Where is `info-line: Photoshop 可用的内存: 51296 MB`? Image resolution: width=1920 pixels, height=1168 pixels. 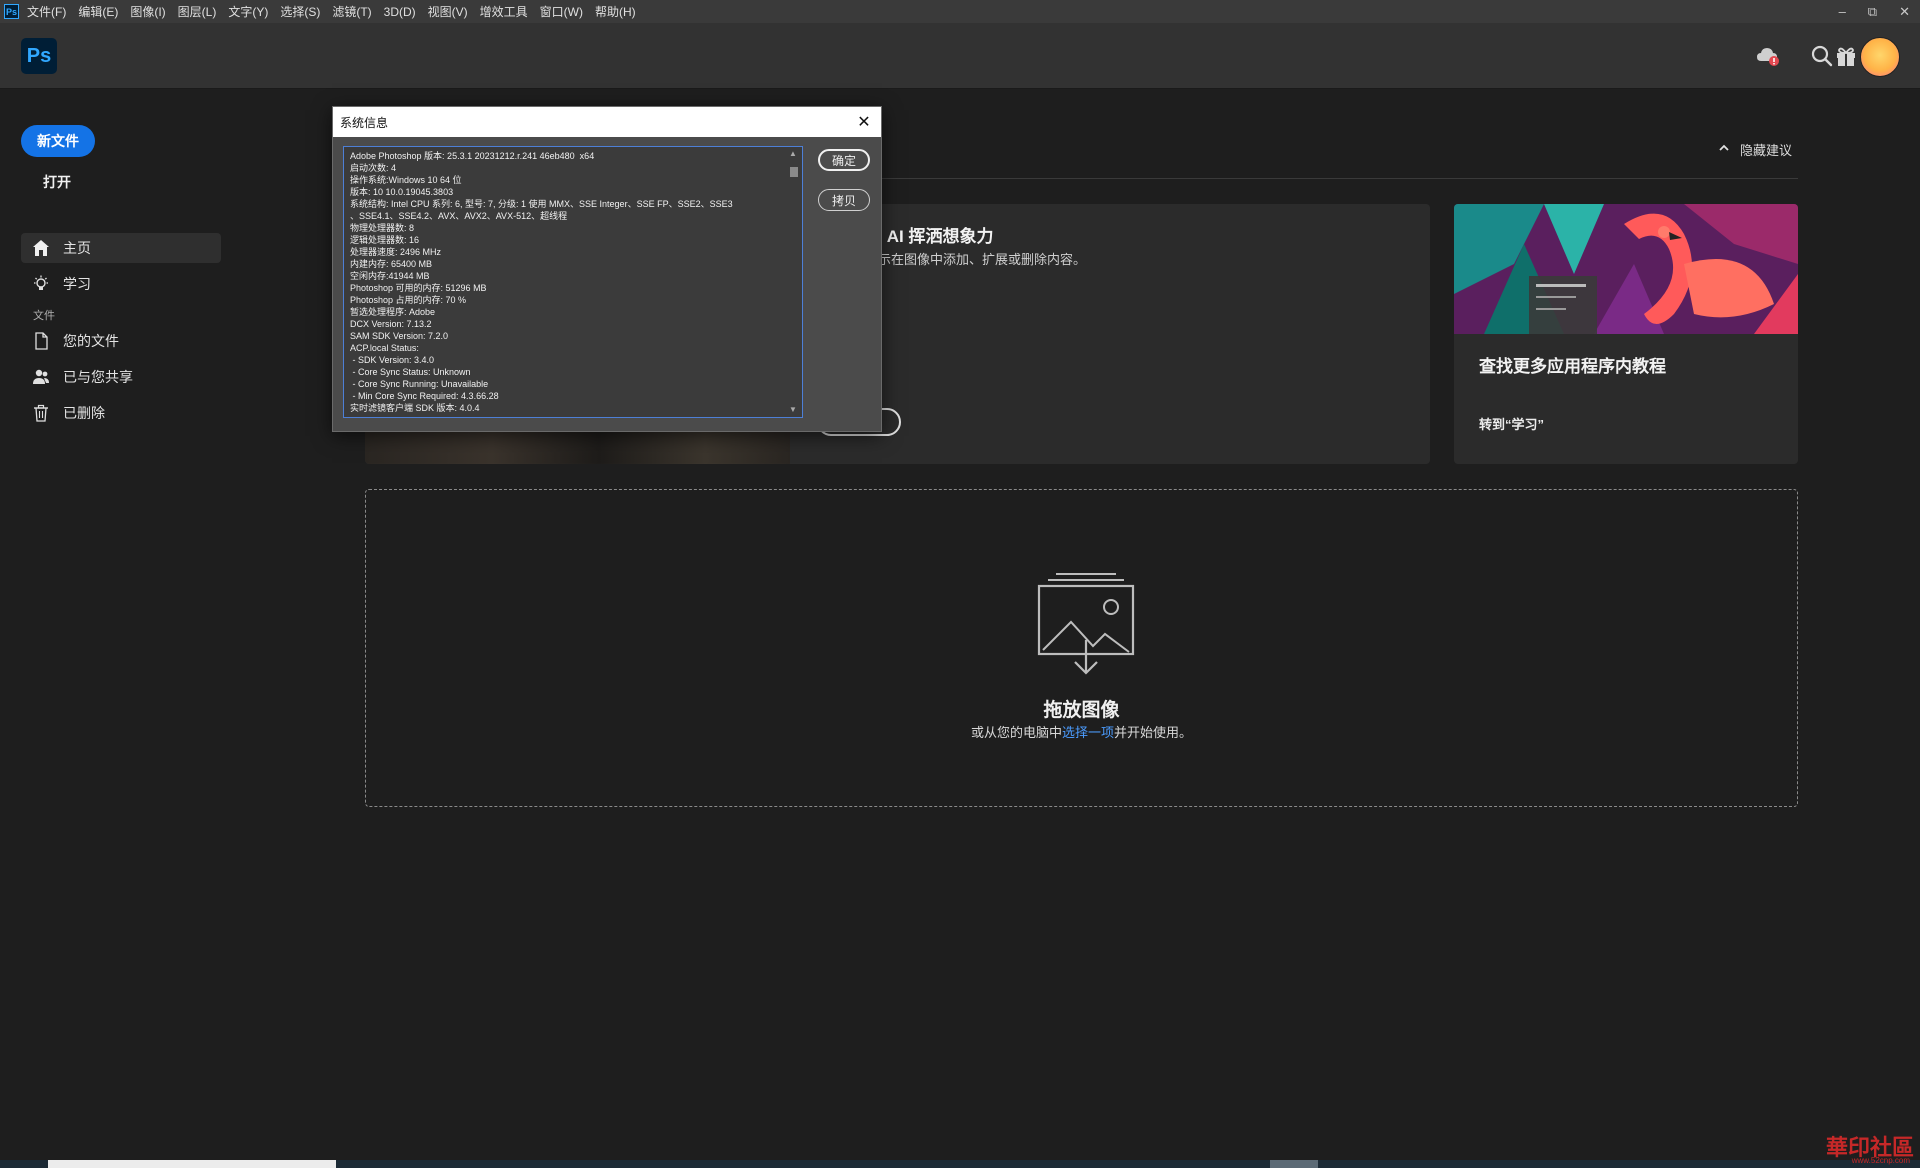 info-line: Photoshop 可用的内存: 51296 MB is located at coordinates (418, 288).